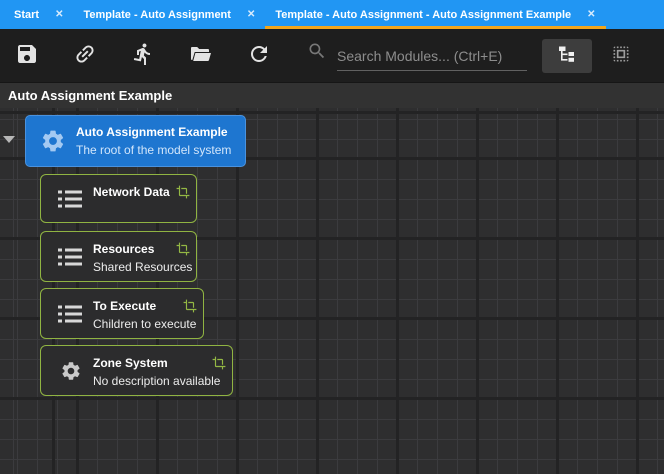 The width and height of the screenshot is (664, 474). What do you see at coordinates (9, 139) in the screenshot?
I see `collapse-arrow-icon` at bounding box center [9, 139].